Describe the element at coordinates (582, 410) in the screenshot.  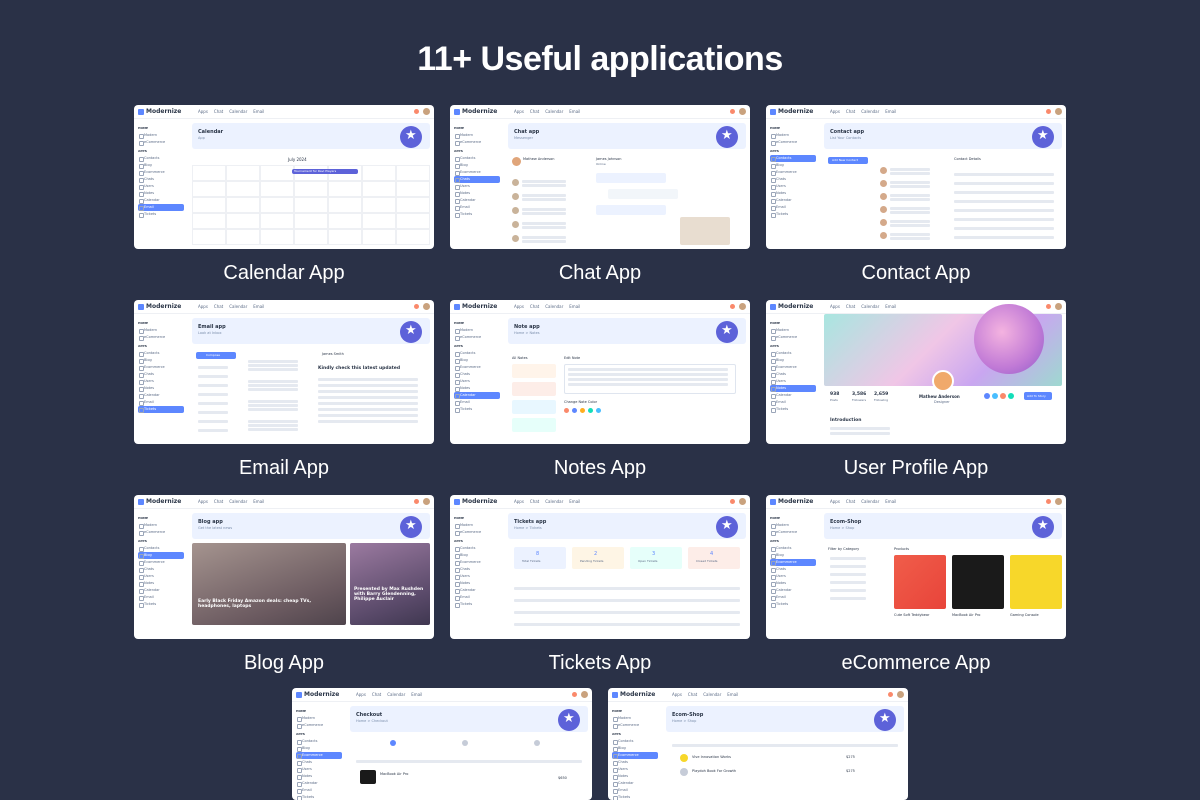
I see `color-swatch` at that location.